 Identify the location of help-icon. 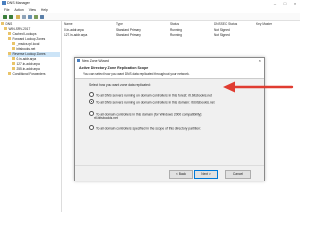
(42, 16).